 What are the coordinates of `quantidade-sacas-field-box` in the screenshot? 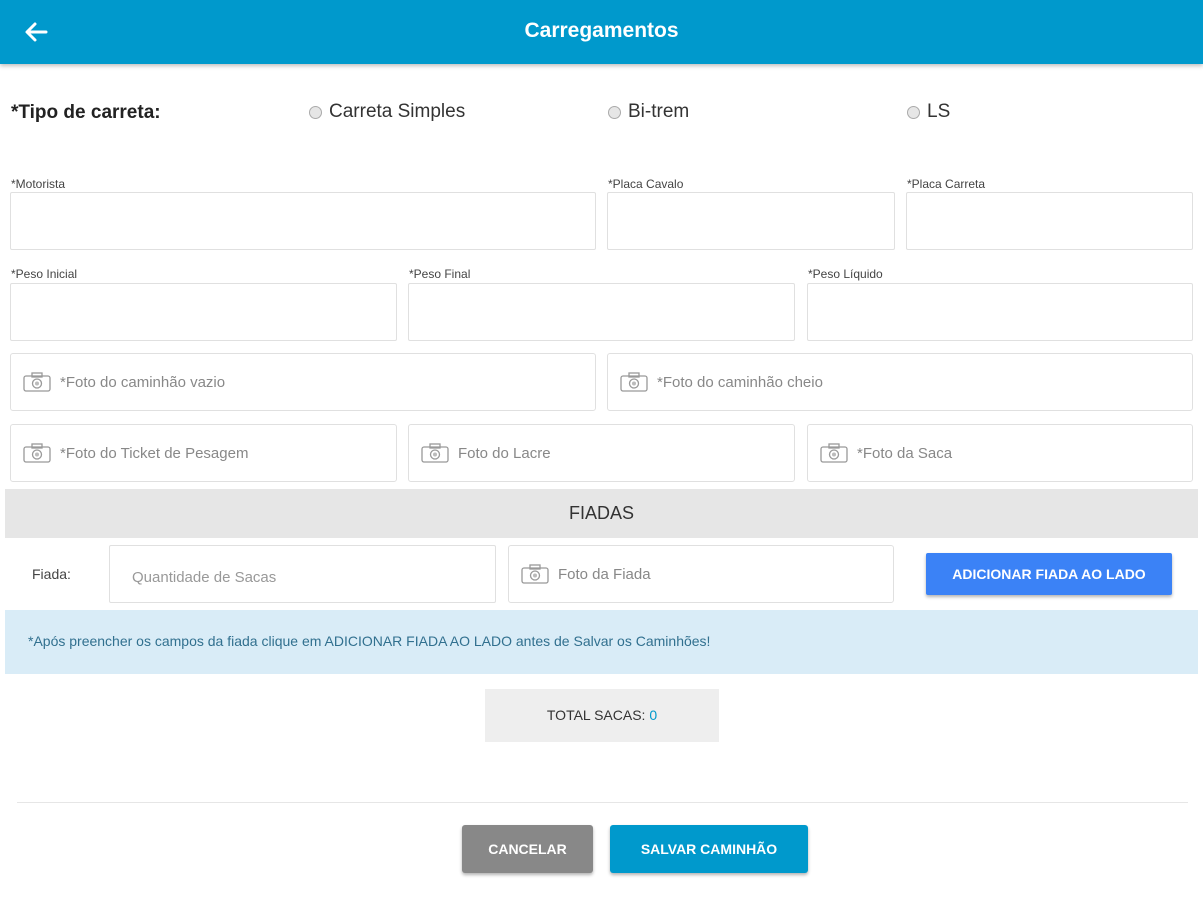 It's located at (302, 574).